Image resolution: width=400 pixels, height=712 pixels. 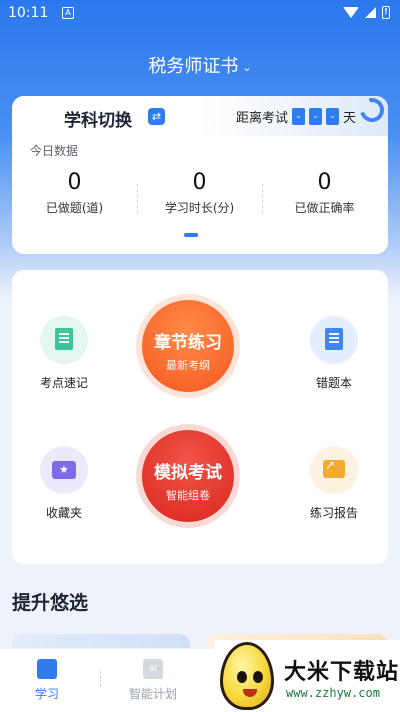 What do you see at coordinates (250, 693) in the screenshot?
I see `mascot-mouth` at bounding box center [250, 693].